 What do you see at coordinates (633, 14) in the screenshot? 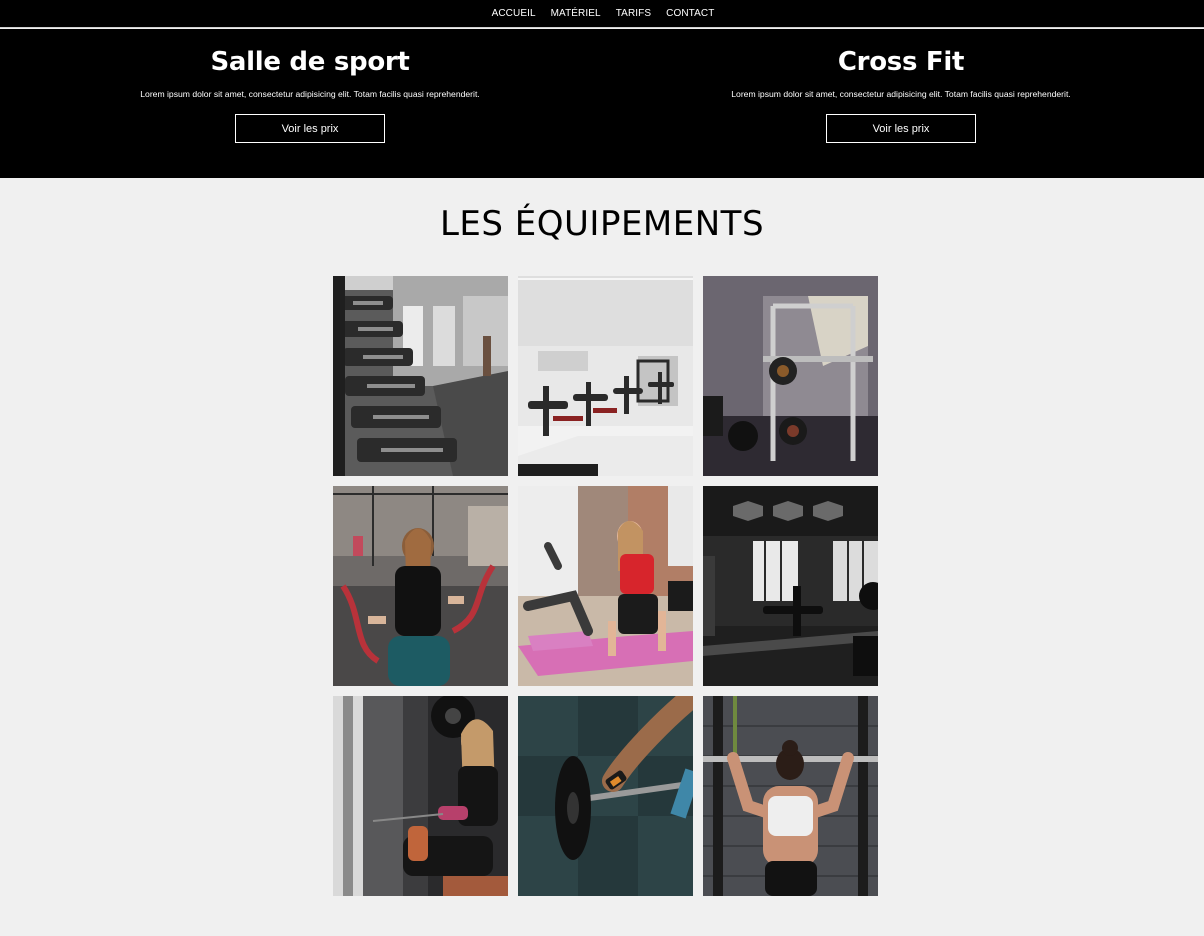
I see `nav-link-tarifs: TARIFS` at bounding box center [633, 14].